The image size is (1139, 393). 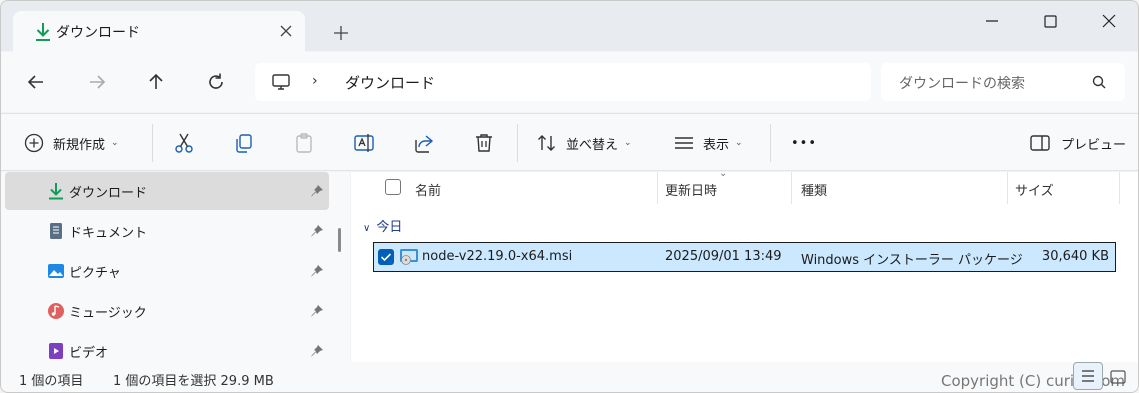 I want to click on more-options-icon: •••, so click(x=804, y=143).